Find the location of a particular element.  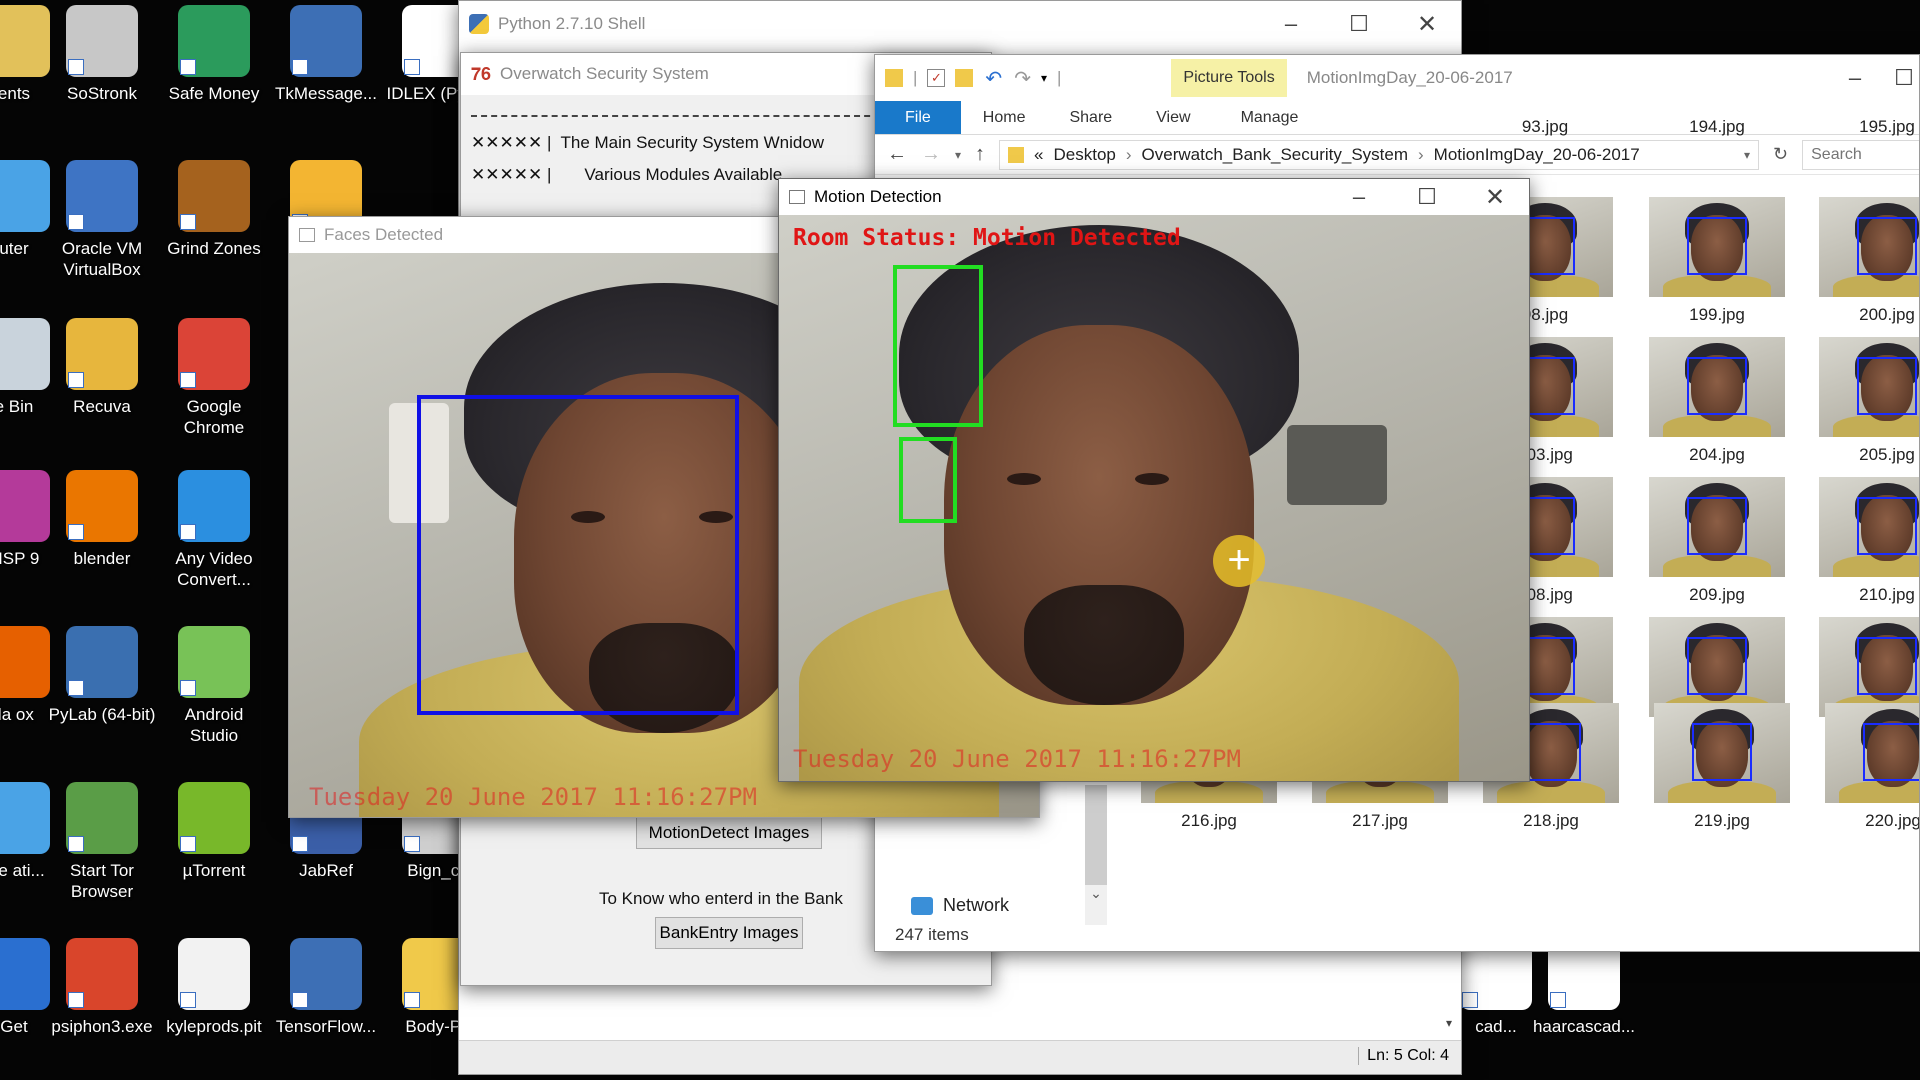

file-item: 200.jpg is located at coordinates (1868, 261).